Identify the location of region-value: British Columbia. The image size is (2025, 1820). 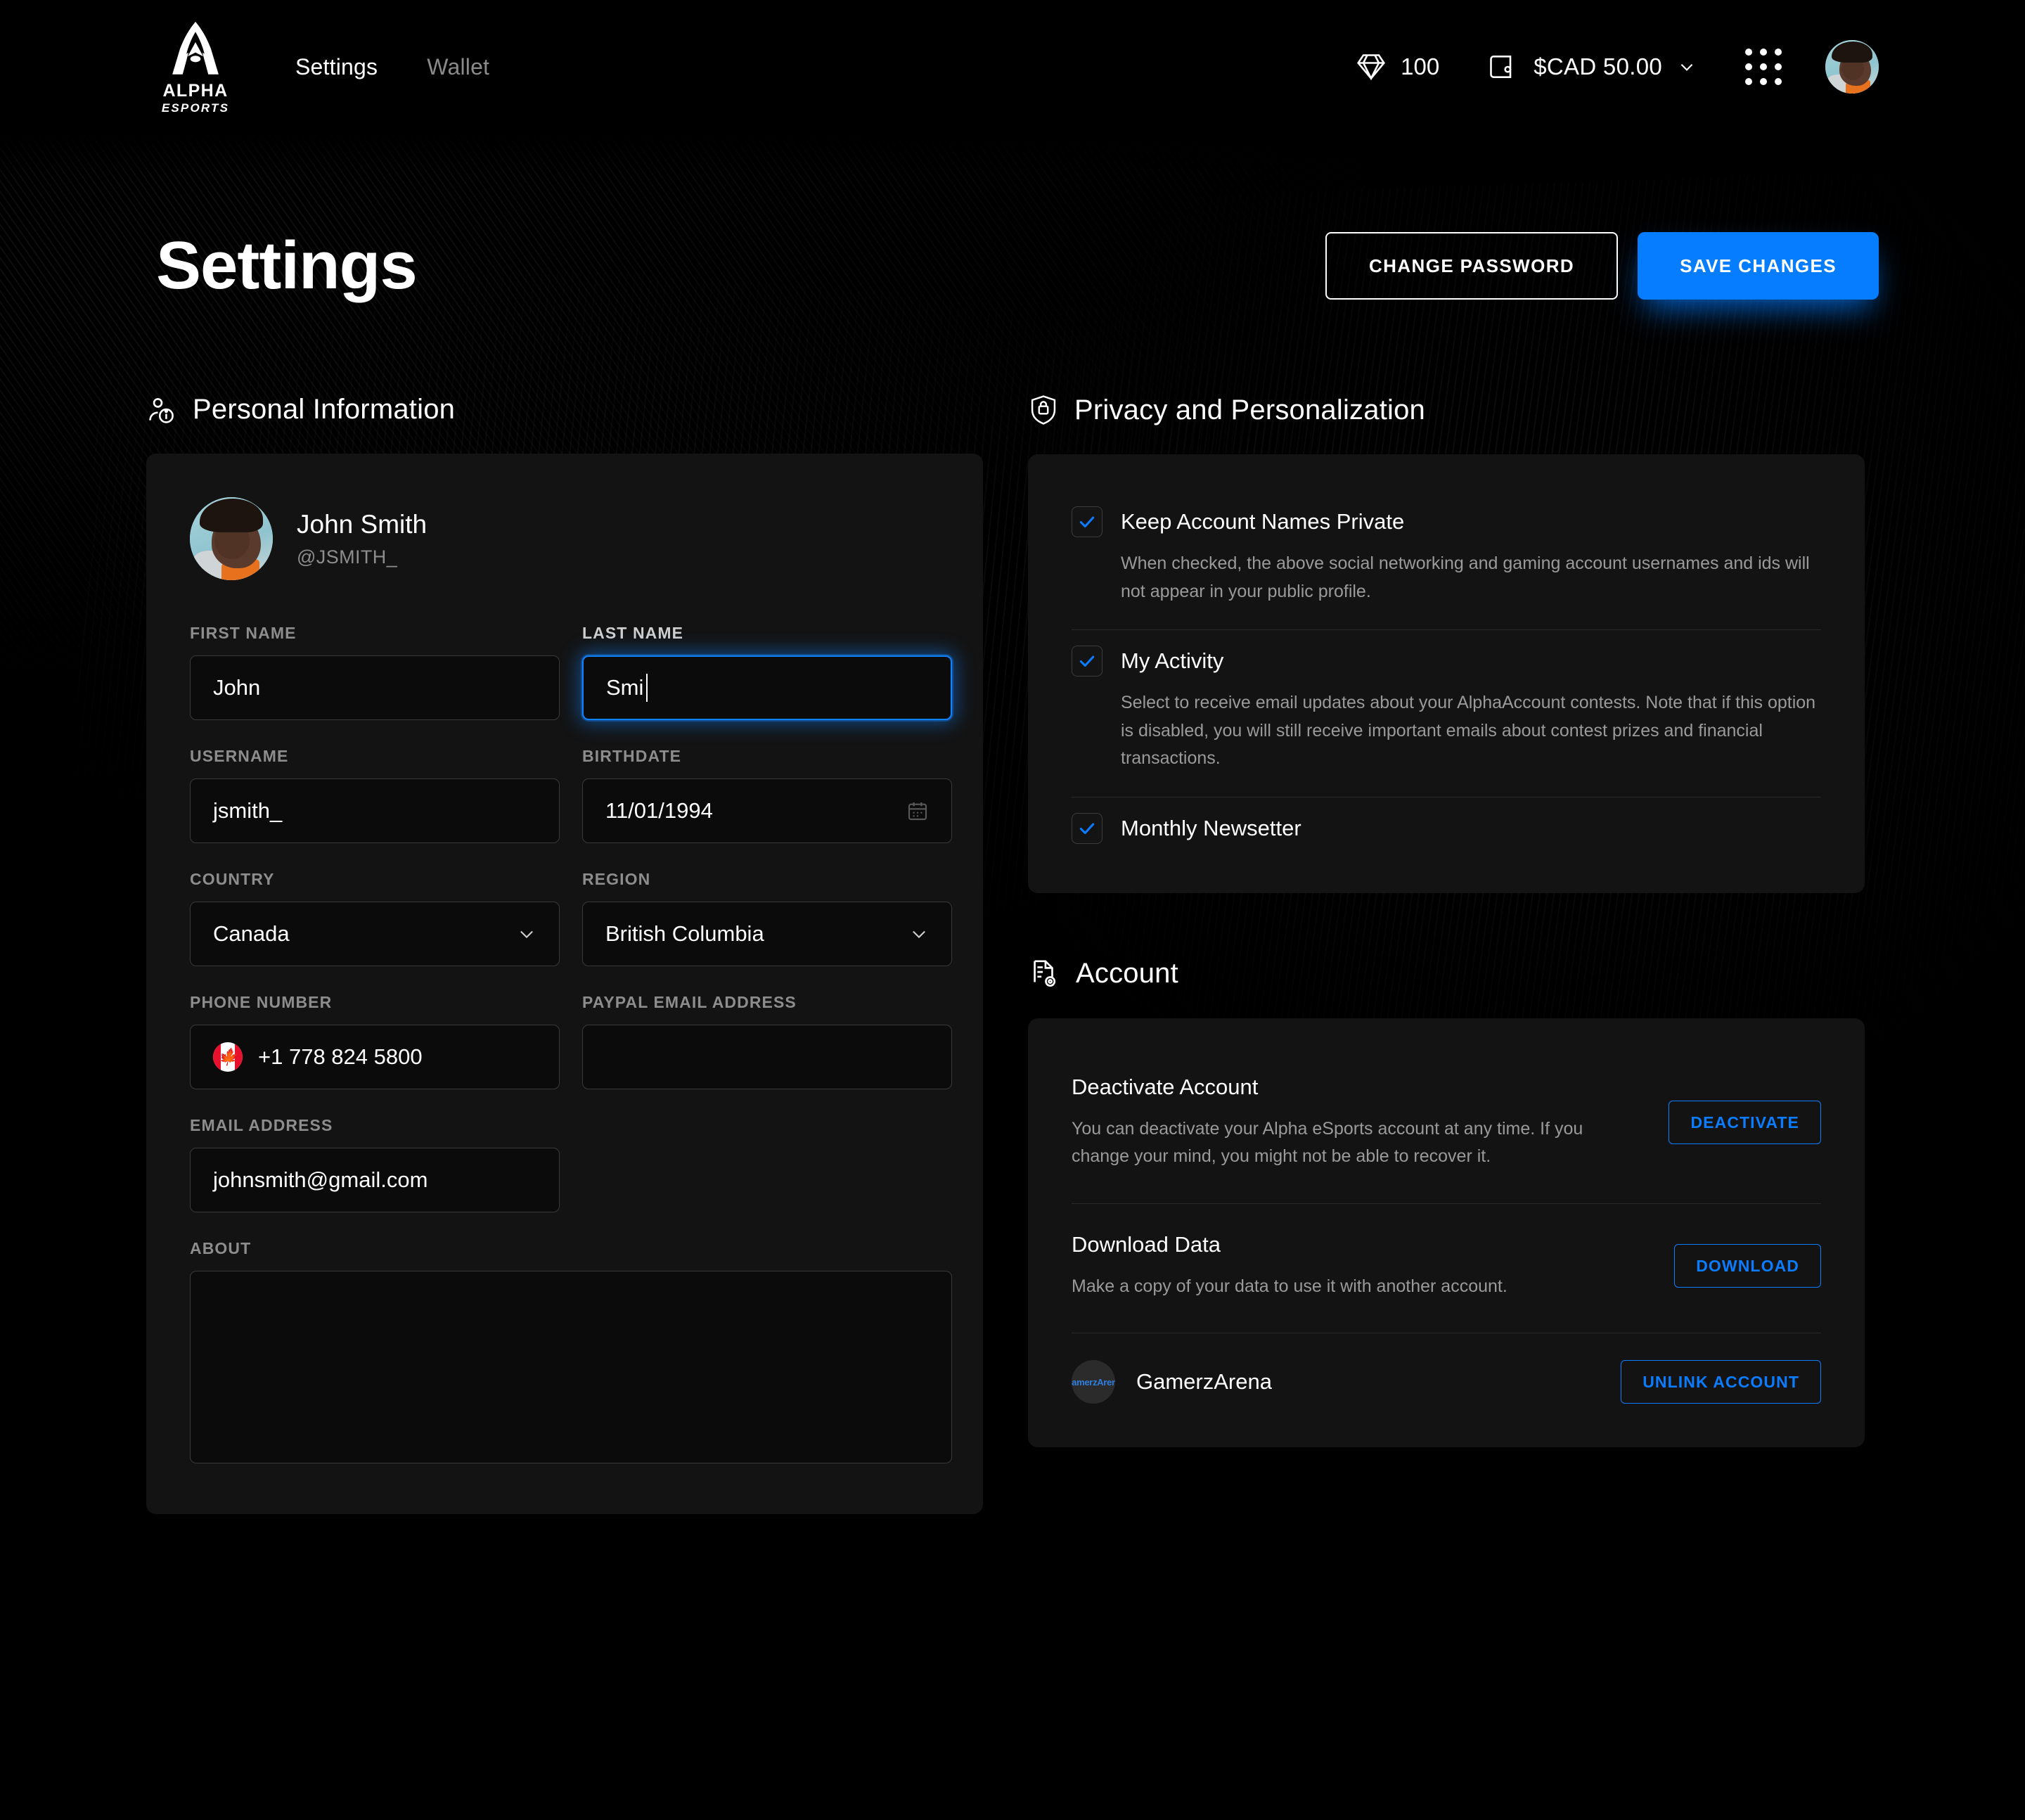
(684, 933).